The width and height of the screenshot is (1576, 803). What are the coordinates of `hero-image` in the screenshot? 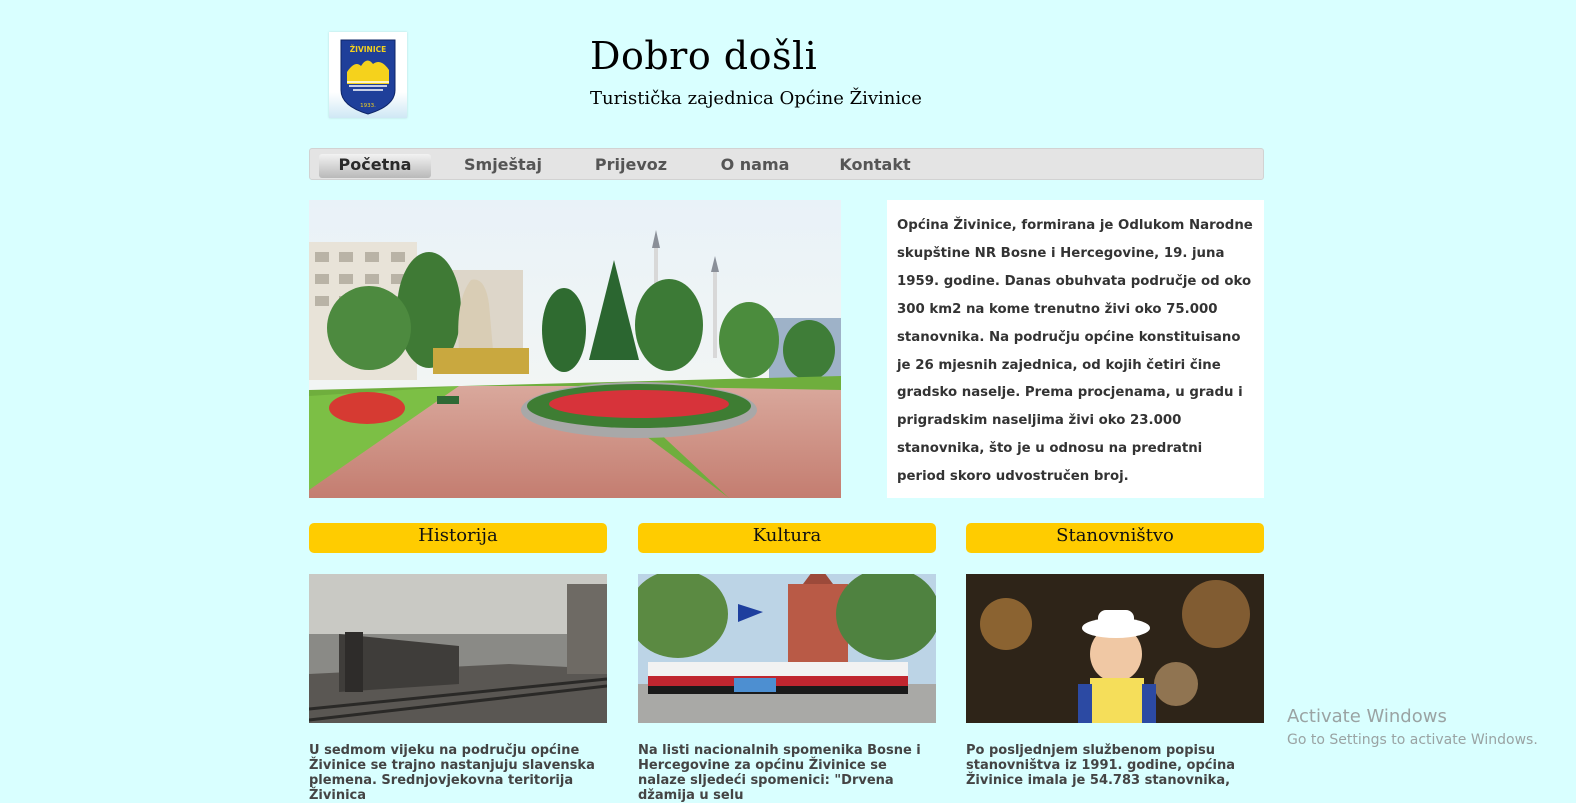 It's located at (575, 349).